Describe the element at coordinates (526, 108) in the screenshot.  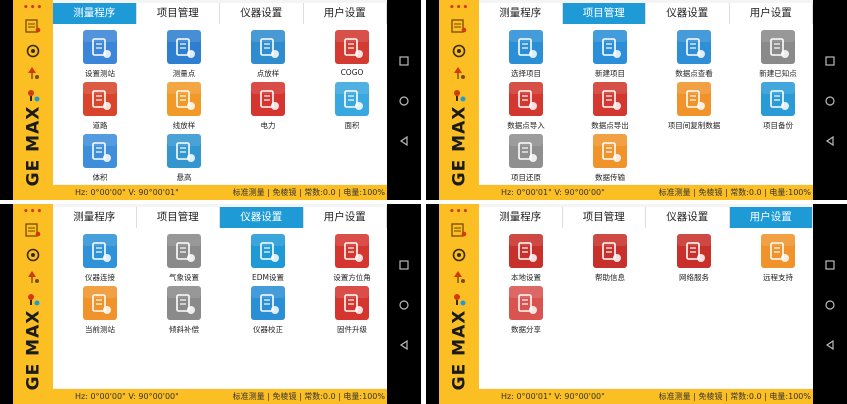
I see `app-tile: 数据点导入` at that location.